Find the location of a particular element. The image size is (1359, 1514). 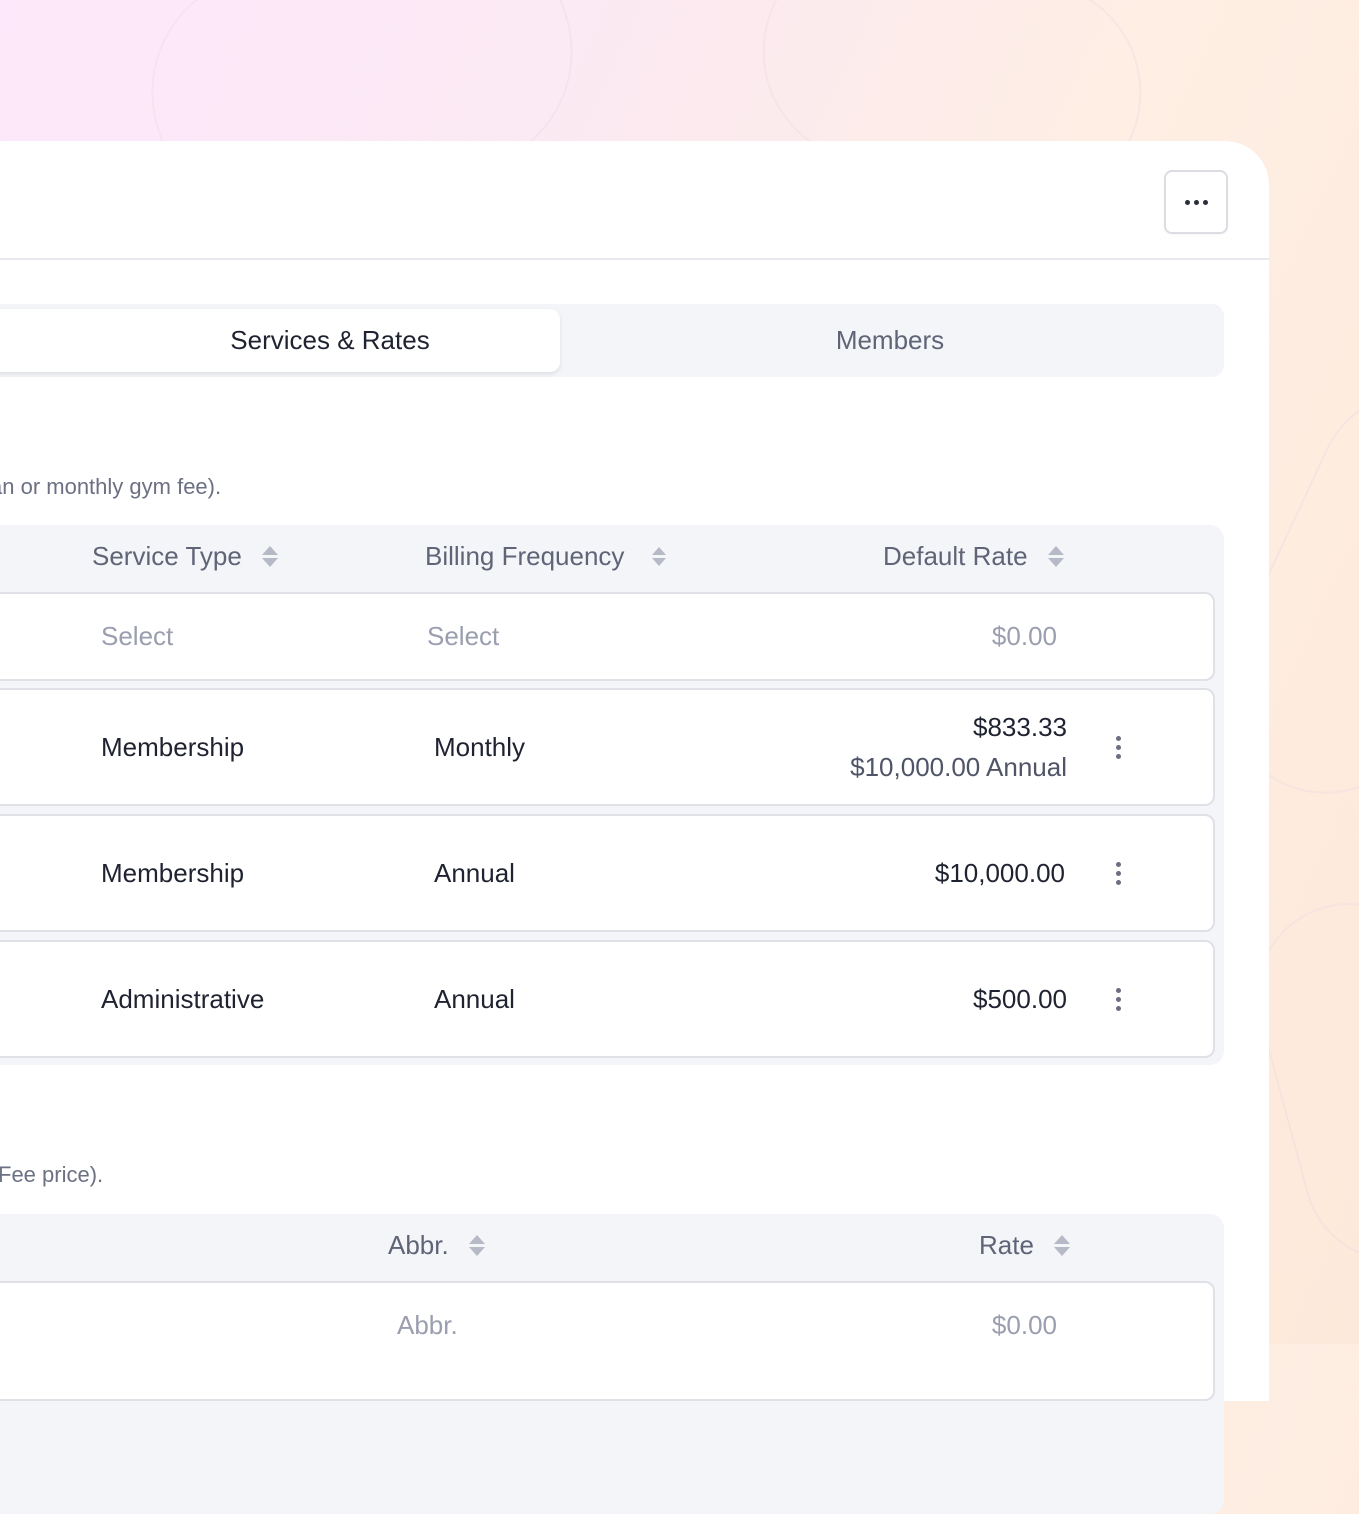

panel-header is located at coordinates (634, 200).